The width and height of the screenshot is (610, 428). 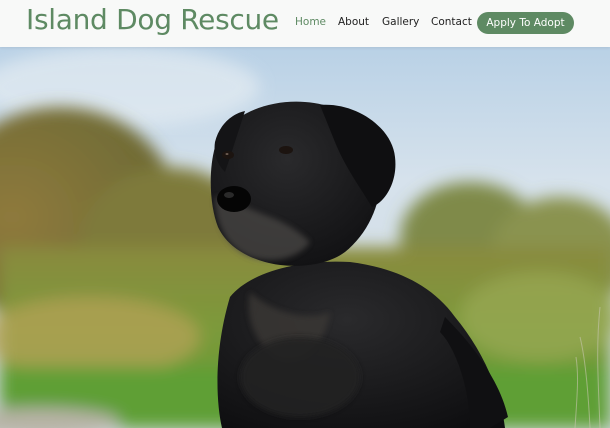 What do you see at coordinates (451, 22) in the screenshot?
I see `nav-contact-link: Contact` at bounding box center [451, 22].